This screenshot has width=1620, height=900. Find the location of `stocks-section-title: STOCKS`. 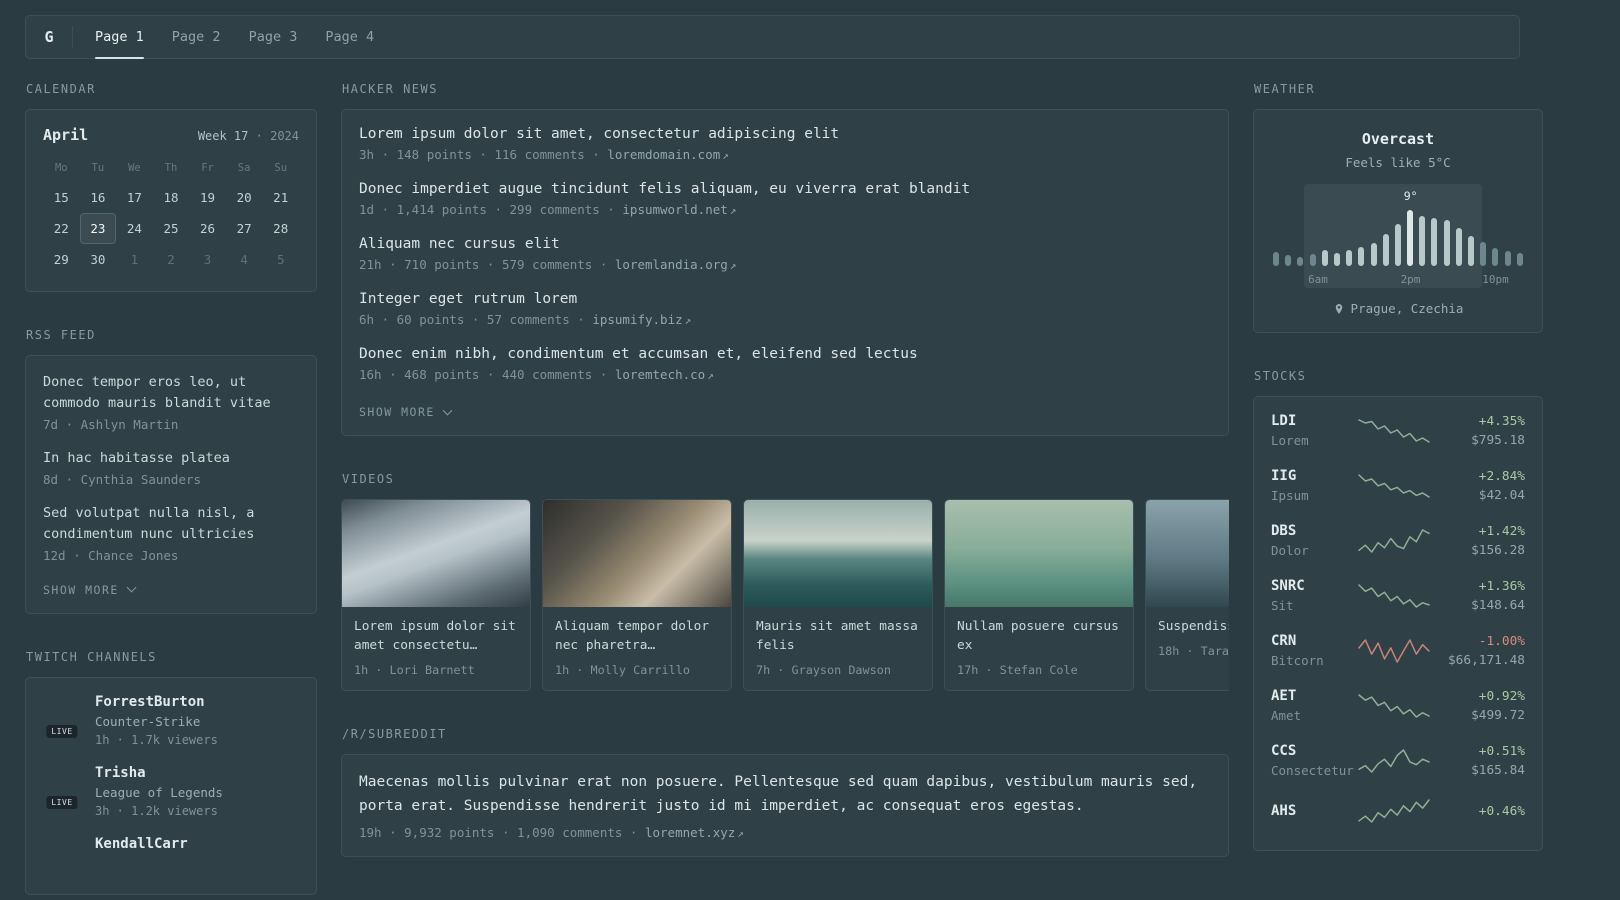

stocks-section-title: STOCKS is located at coordinates (1280, 376).